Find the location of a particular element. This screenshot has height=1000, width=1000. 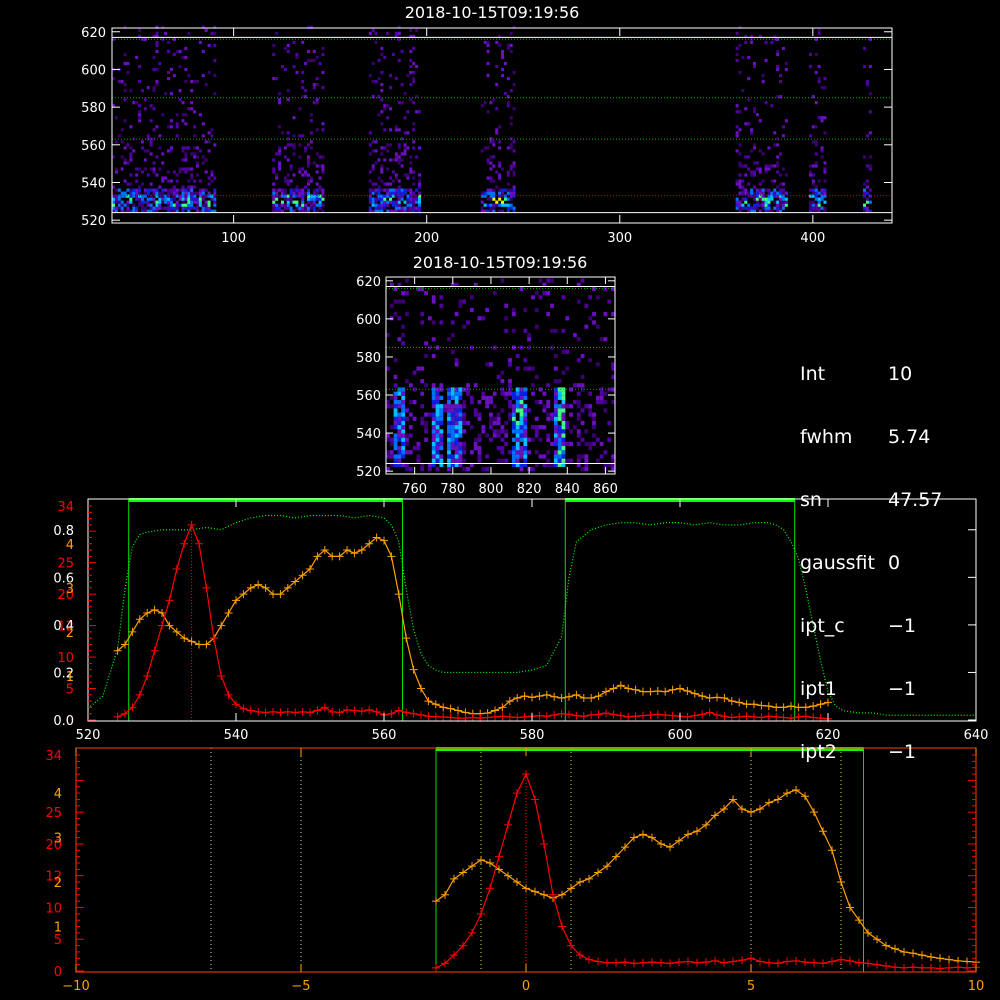

y-tick-label: 580 is located at coordinates (93, 108).